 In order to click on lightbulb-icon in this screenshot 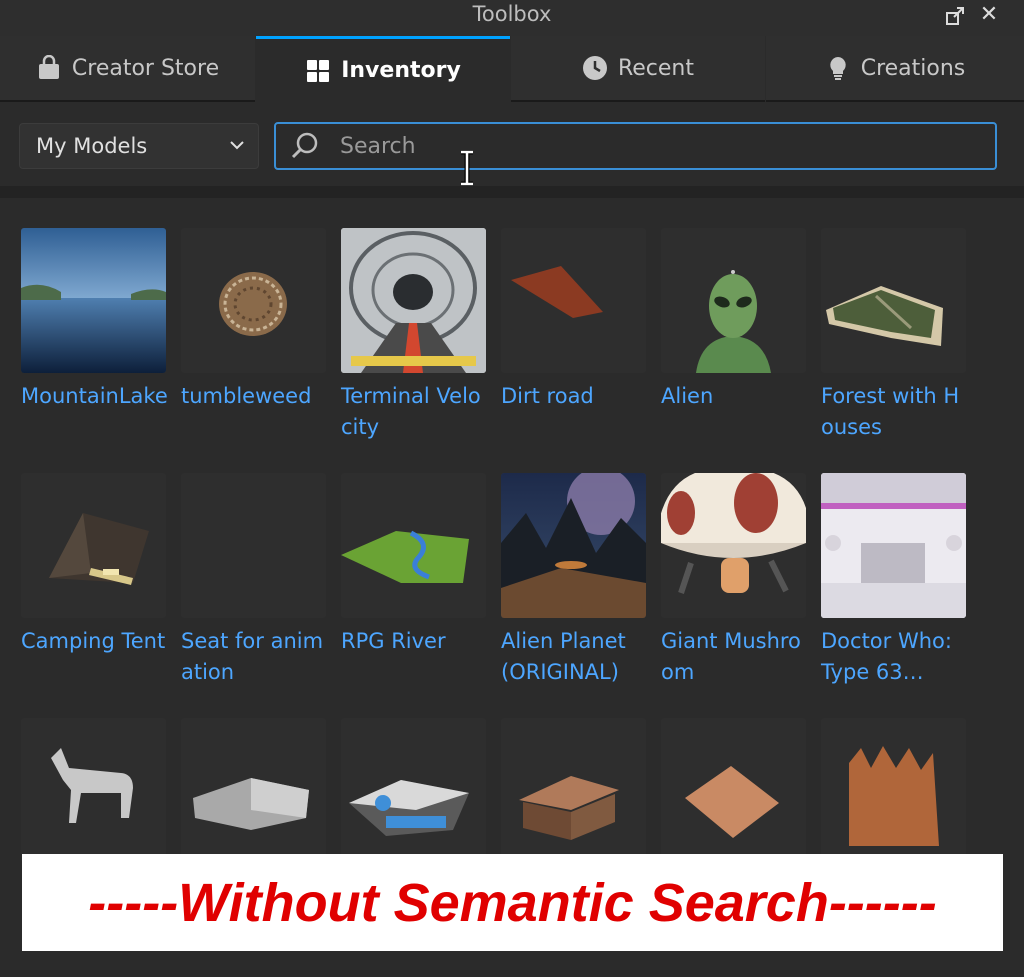, I will do `click(838, 68)`.